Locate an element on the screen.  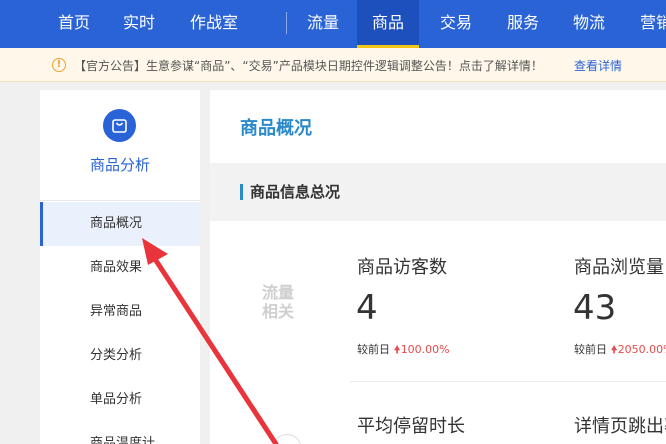
metric-label-pageviews: 商品浏览量 is located at coordinates (619, 267).